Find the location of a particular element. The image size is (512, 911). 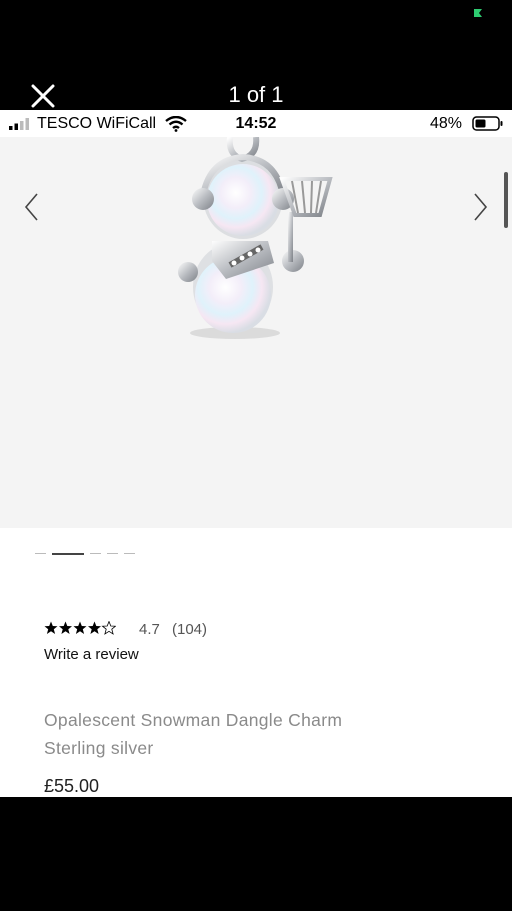

image-counter: 1 of 1 is located at coordinates (256, 94).